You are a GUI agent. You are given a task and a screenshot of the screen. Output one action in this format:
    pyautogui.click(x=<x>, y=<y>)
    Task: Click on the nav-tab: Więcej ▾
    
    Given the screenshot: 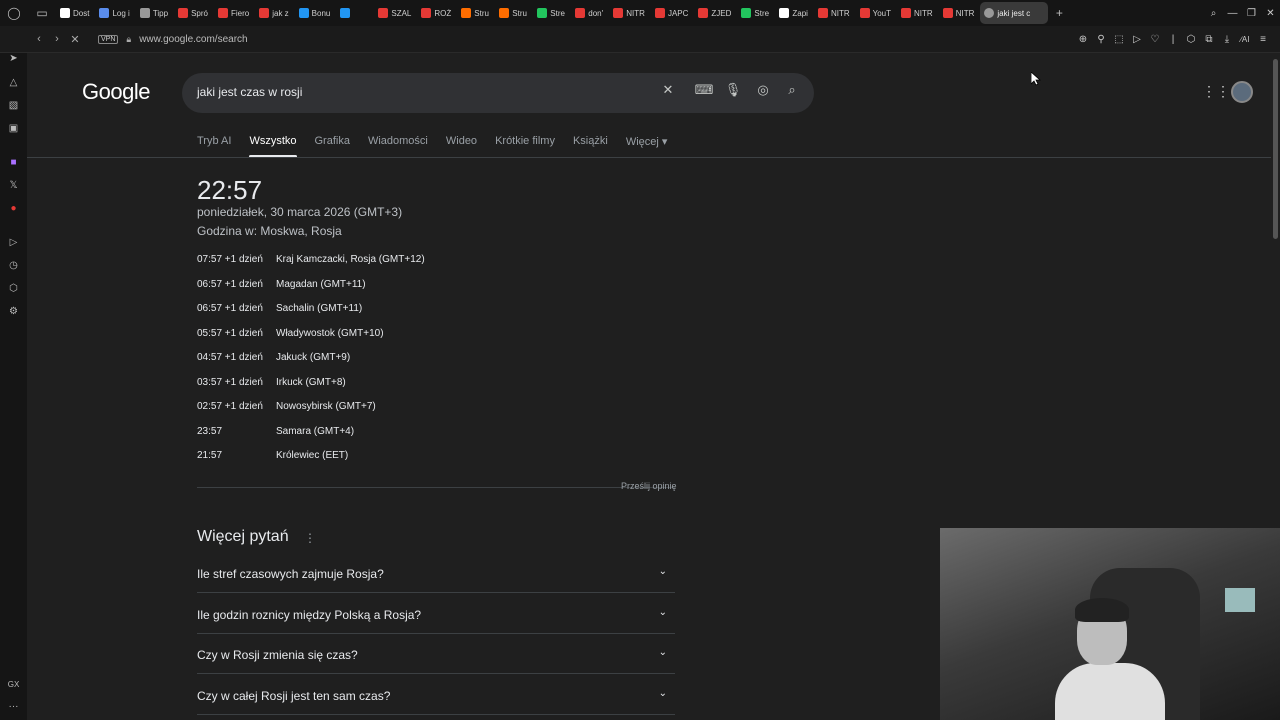 What is the action you would take?
    pyautogui.click(x=647, y=141)
    